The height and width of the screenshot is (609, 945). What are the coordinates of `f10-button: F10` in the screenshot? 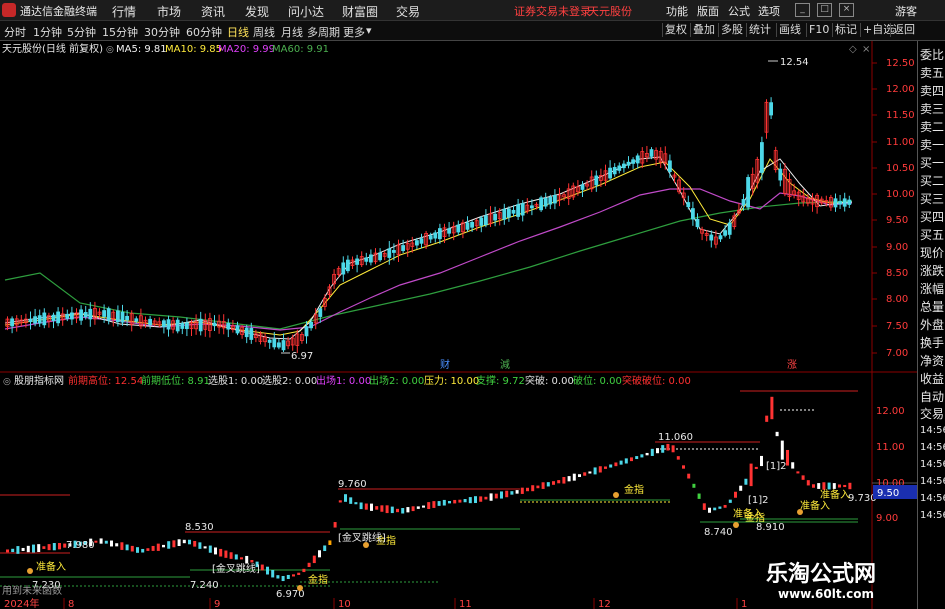 It's located at (818, 30).